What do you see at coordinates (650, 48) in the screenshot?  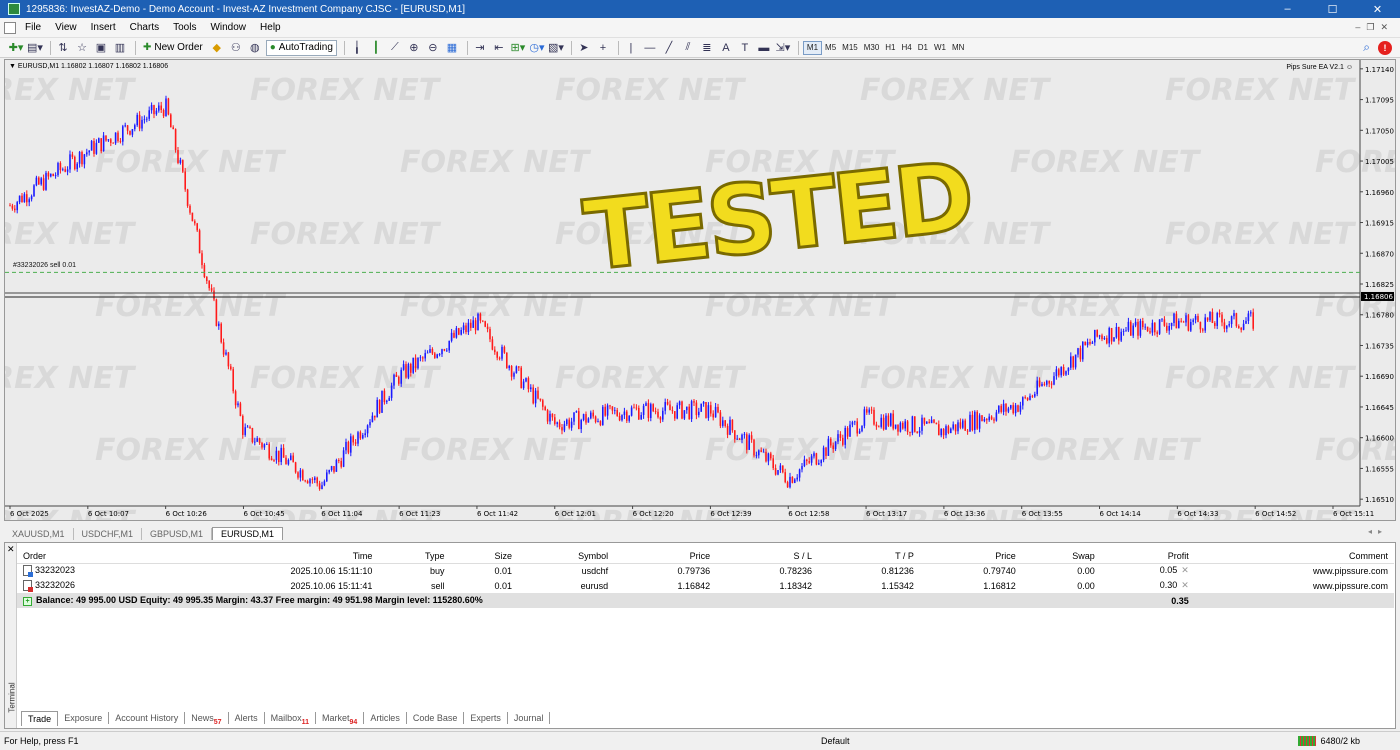 I see `horizontal-line-icon: —` at bounding box center [650, 48].